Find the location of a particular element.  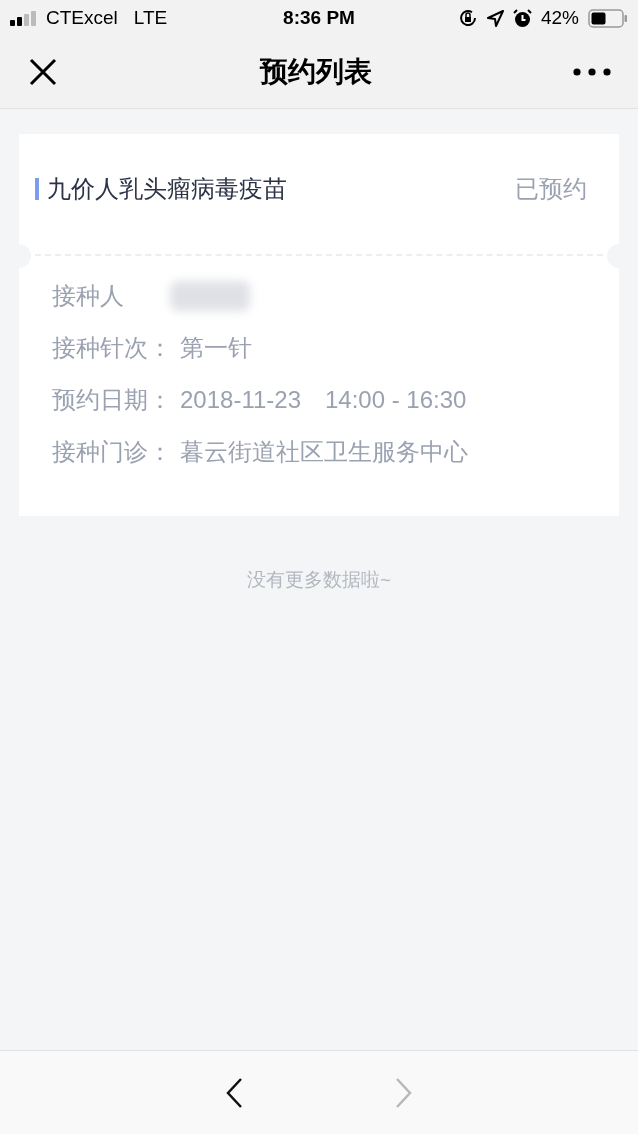

detail-label: 接种门诊： is located at coordinates (112, 452).